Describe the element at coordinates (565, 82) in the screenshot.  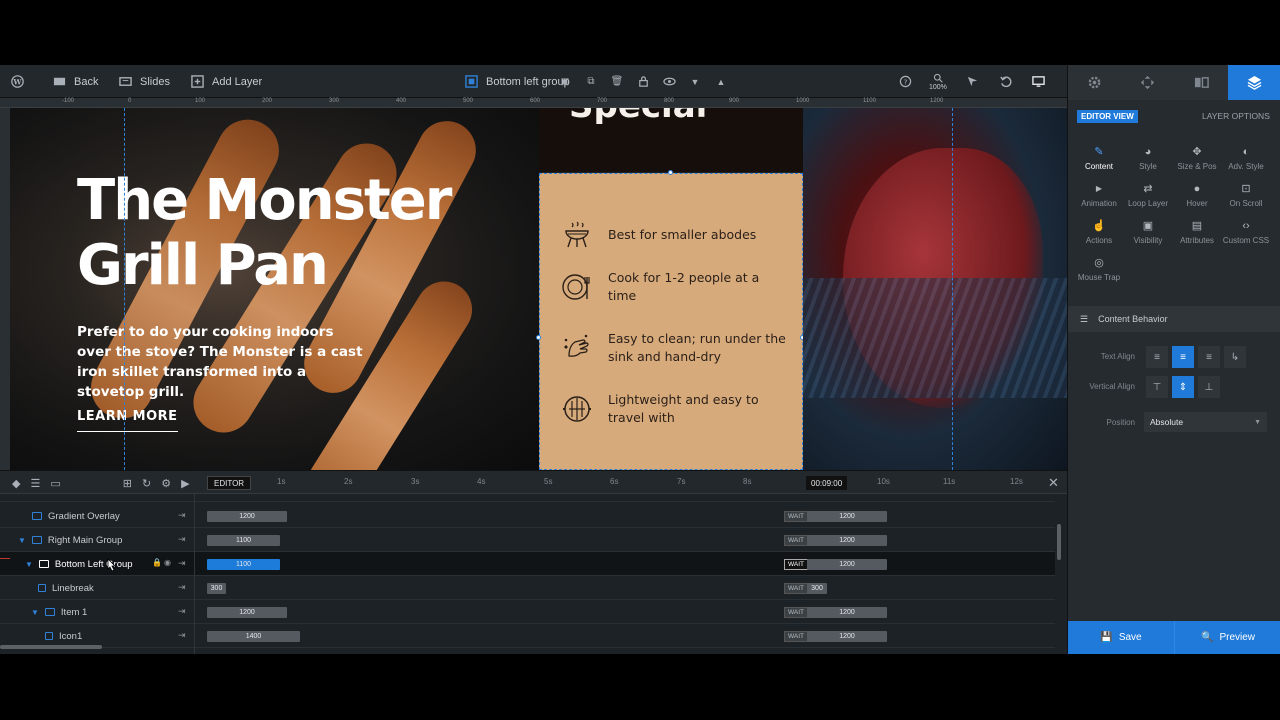
I see `layer-settings-icon: ▣` at that location.